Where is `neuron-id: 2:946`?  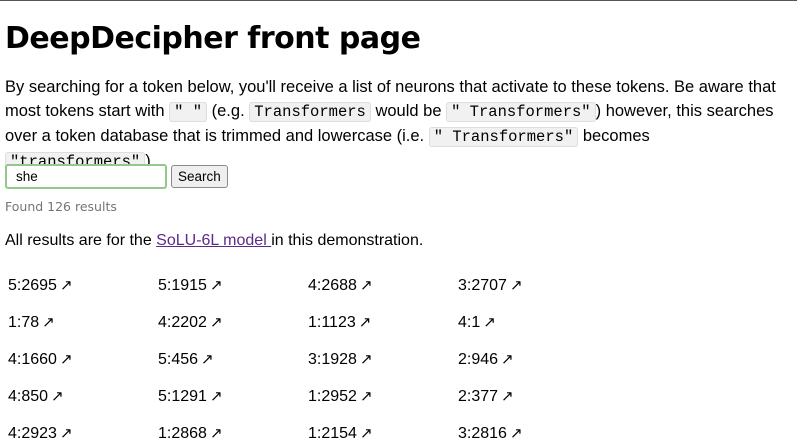
neuron-id: 2:946 is located at coordinates (478, 359).